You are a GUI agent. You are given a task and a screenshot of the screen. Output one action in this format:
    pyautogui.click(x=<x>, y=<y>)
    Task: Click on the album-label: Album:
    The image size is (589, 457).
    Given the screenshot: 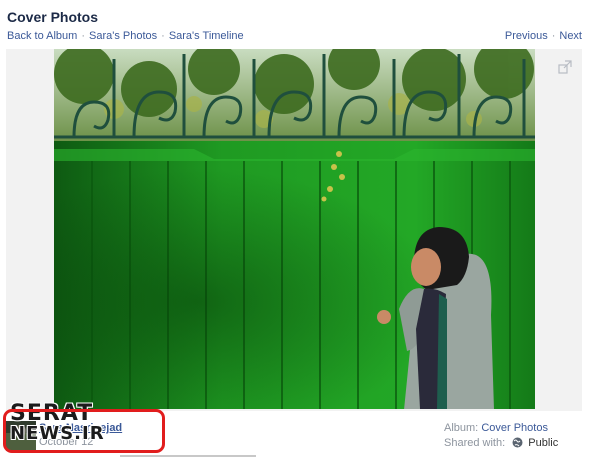 What is the action you would take?
    pyautogui.click(x=461, y=428)
    